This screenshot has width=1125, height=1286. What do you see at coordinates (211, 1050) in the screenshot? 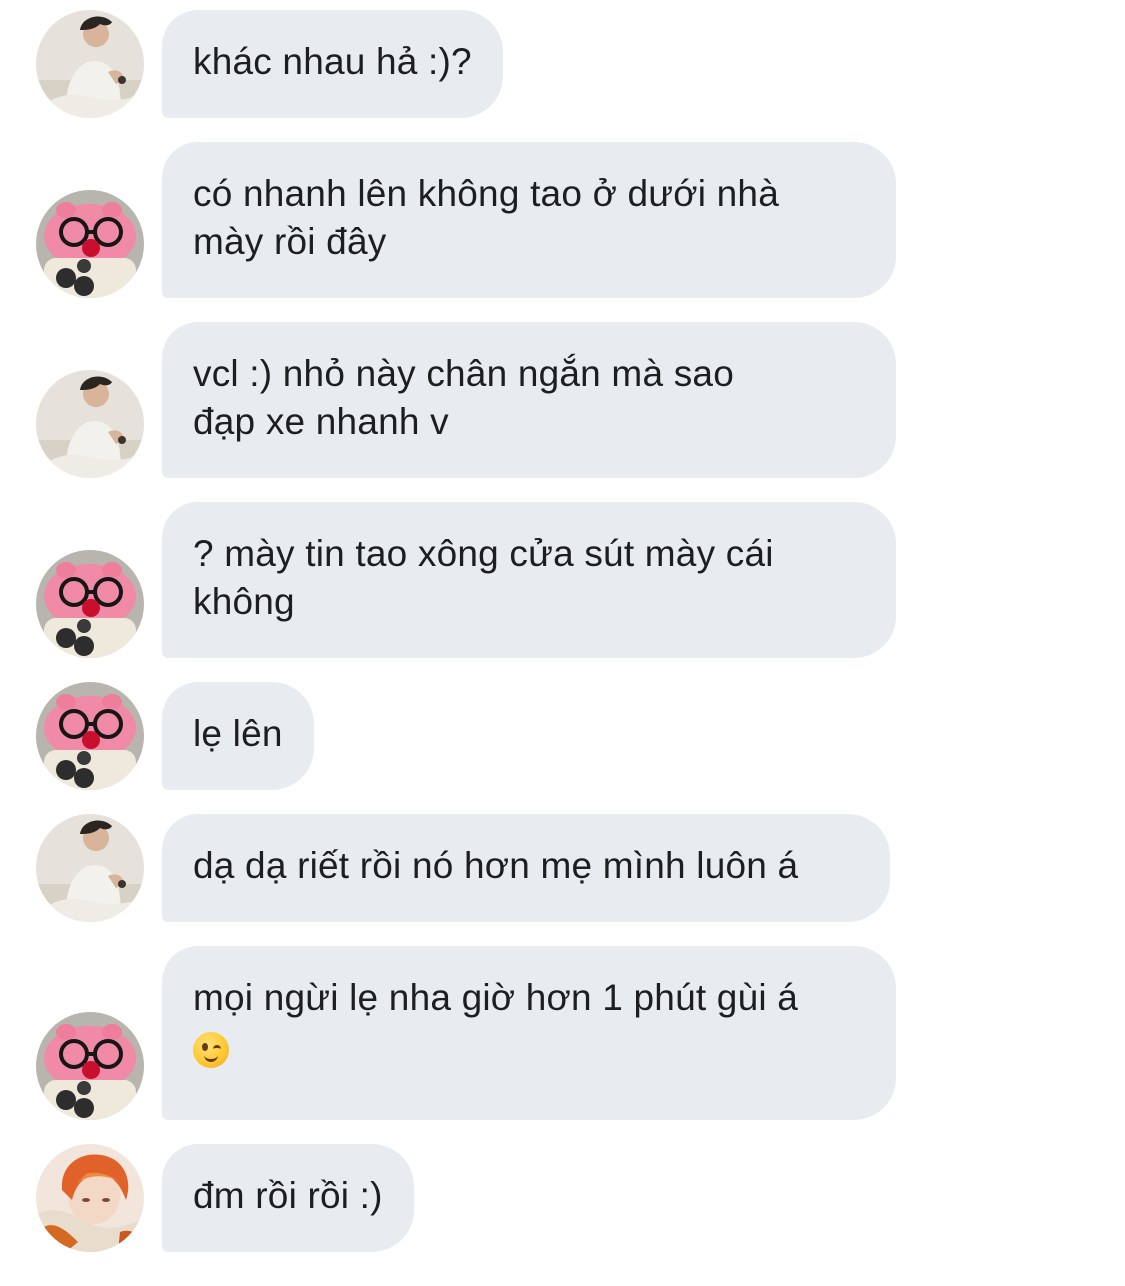
I see `winking-face-emoji` at bounding box center [211, 1050].